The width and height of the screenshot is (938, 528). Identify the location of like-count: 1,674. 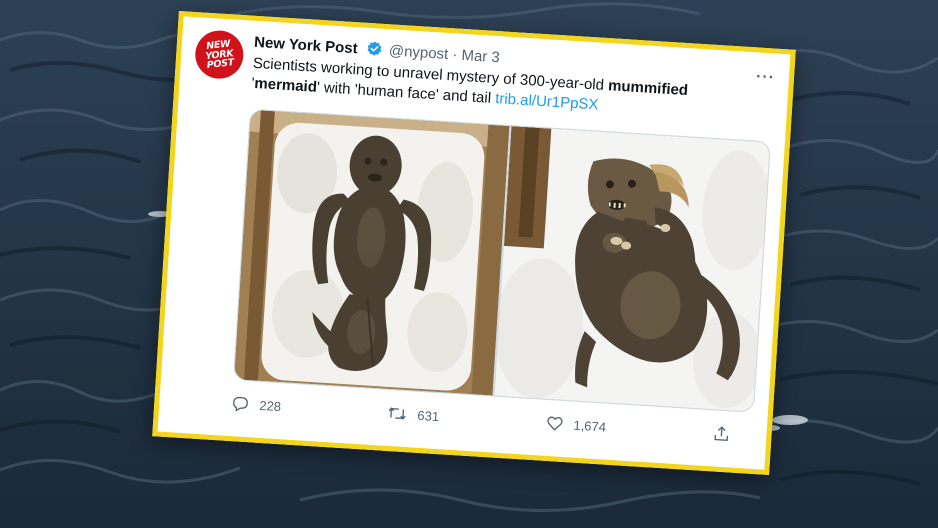
(590, 426).